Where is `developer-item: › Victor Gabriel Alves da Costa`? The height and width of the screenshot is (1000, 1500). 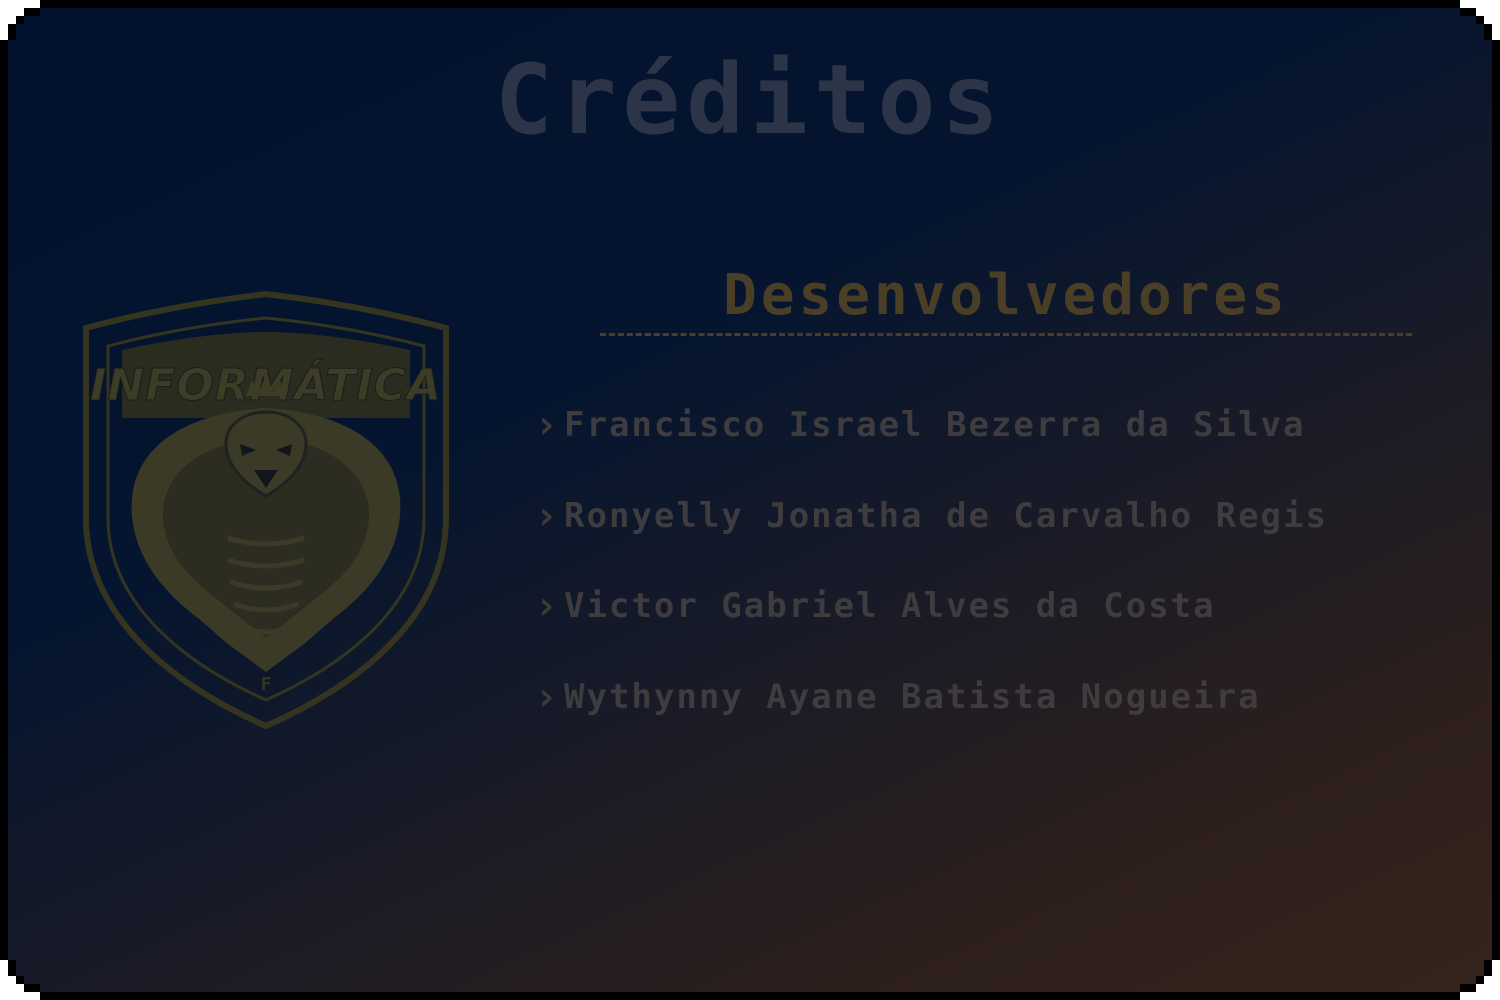
developer-item: › Victor Gabriel Alves da Costa is located at coordinates (931, 606).